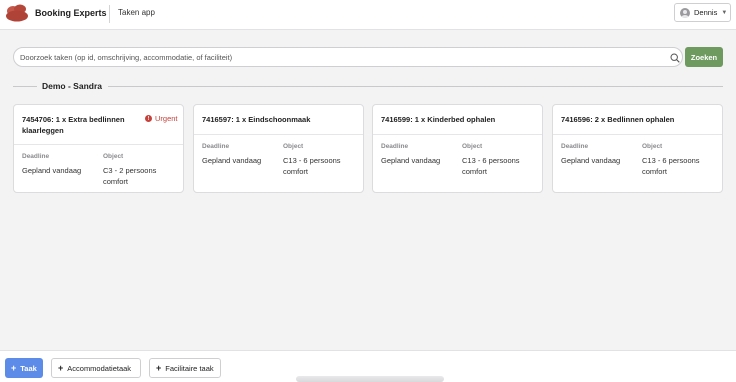 Image resolution: width=736 pixels, height=382 pixels. What do you see at coordinates (256, 119) in the screenshot?
I see `task-title: 7416597: 1 x Eindschoonmaak` at bounding box center [256, 119].